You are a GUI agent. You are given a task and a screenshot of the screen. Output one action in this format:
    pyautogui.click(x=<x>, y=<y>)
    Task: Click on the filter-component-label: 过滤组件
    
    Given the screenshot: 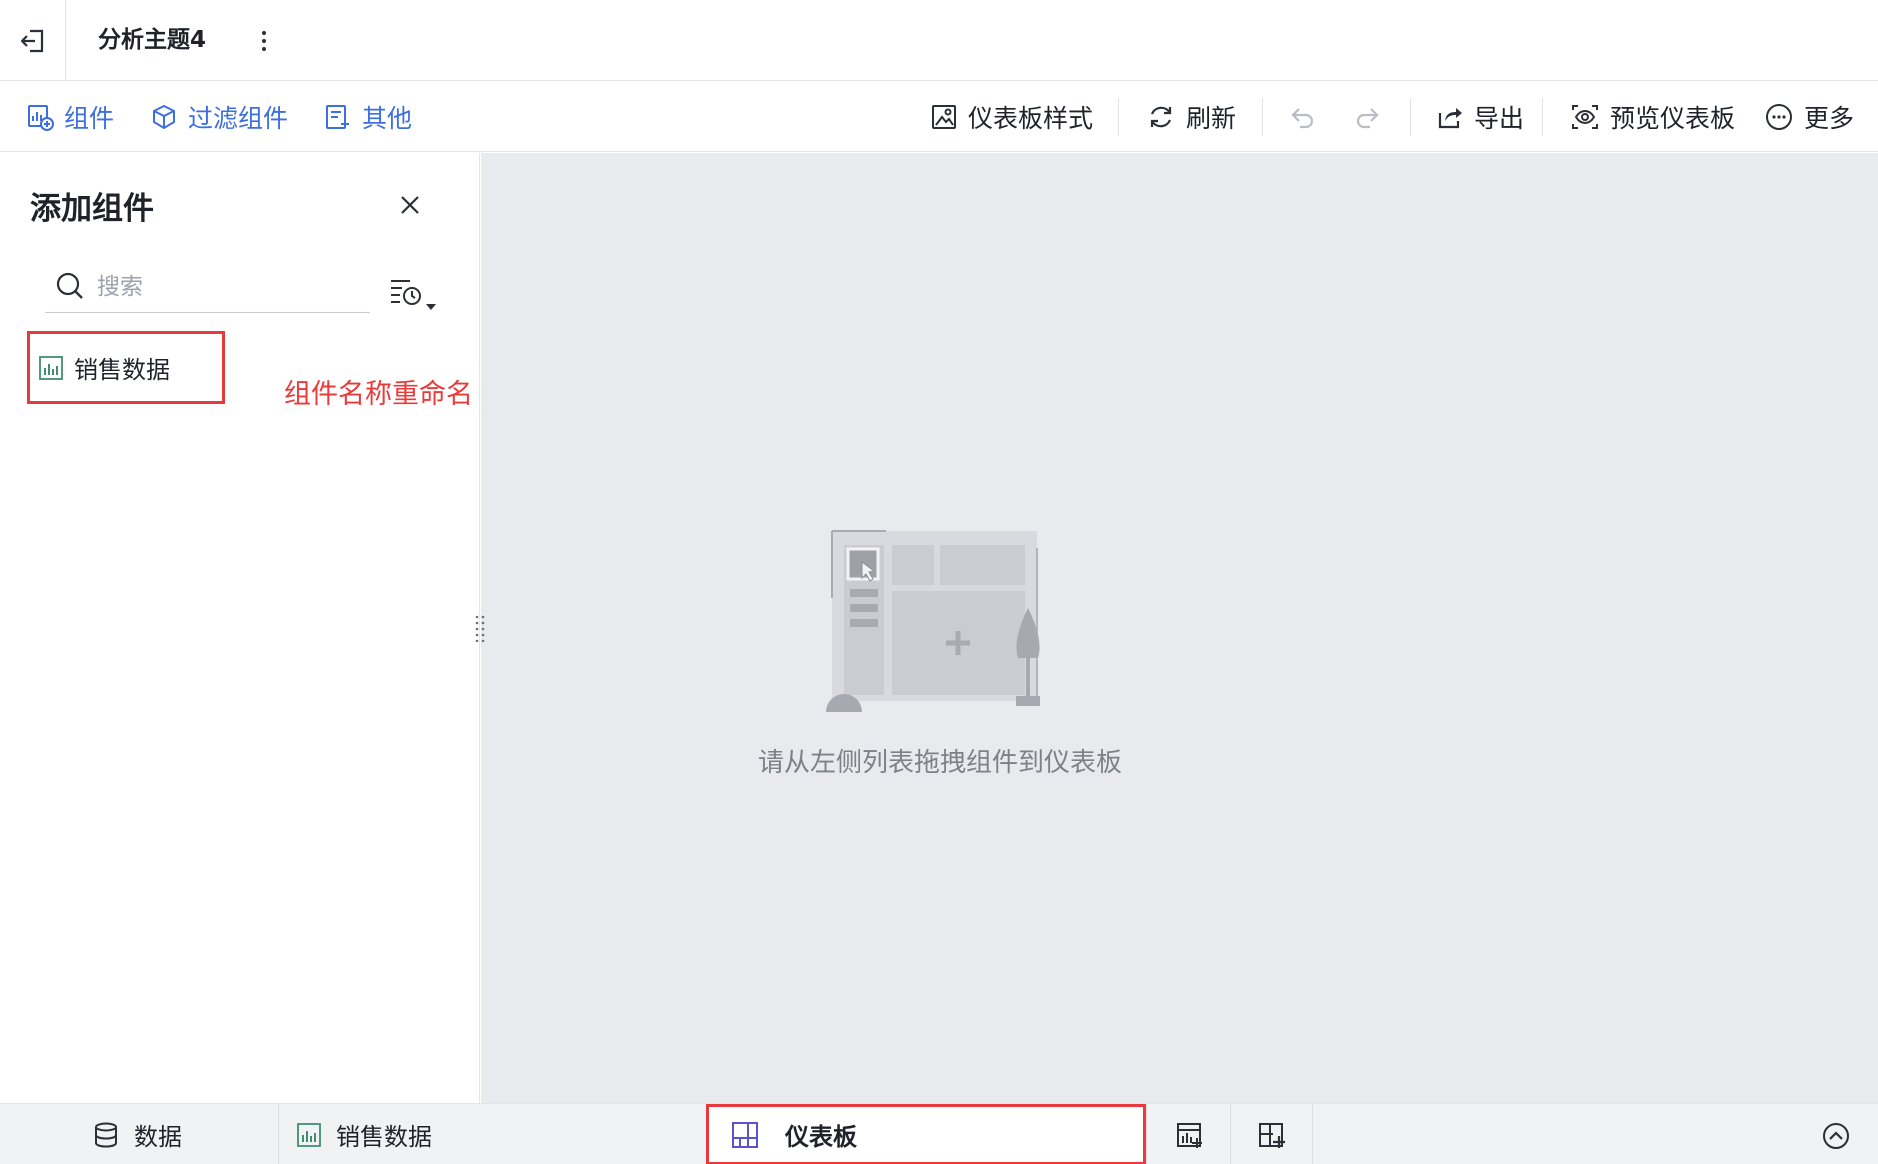 What is the action you would take?
    pyautogui.click(x=238, y=118)
    